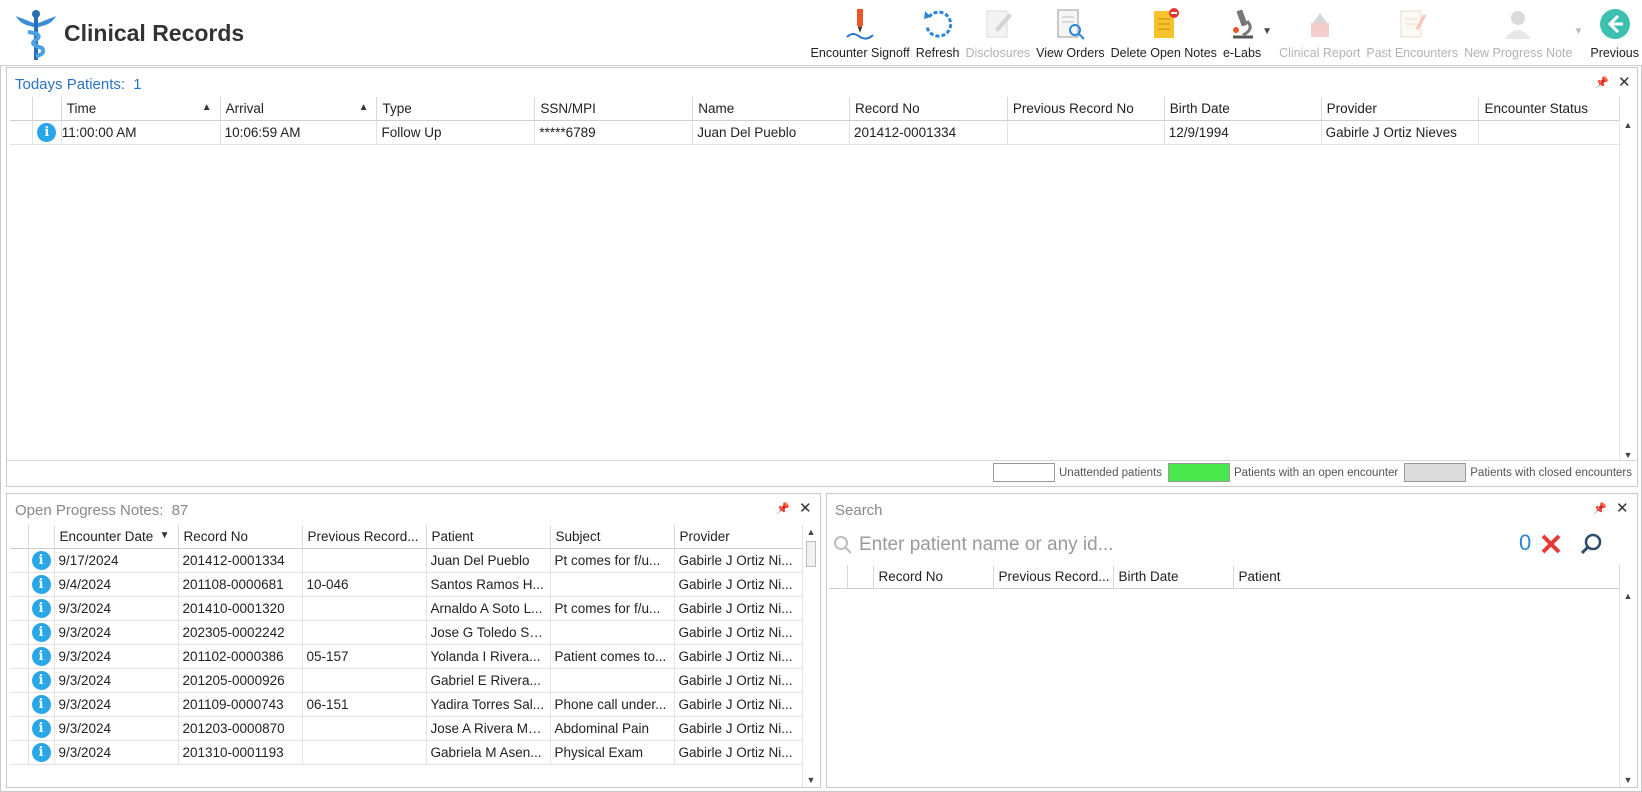 This screenshot has height=792, width=1642. What do you see at coordinates (771, 109) in the screenshot?
I see `column-header-name: Name` at bounding box center [771, 109].